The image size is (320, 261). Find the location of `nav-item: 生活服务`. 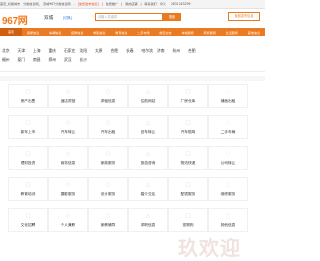

nav-item: 生活服务 is located at coordinates (232, 32).